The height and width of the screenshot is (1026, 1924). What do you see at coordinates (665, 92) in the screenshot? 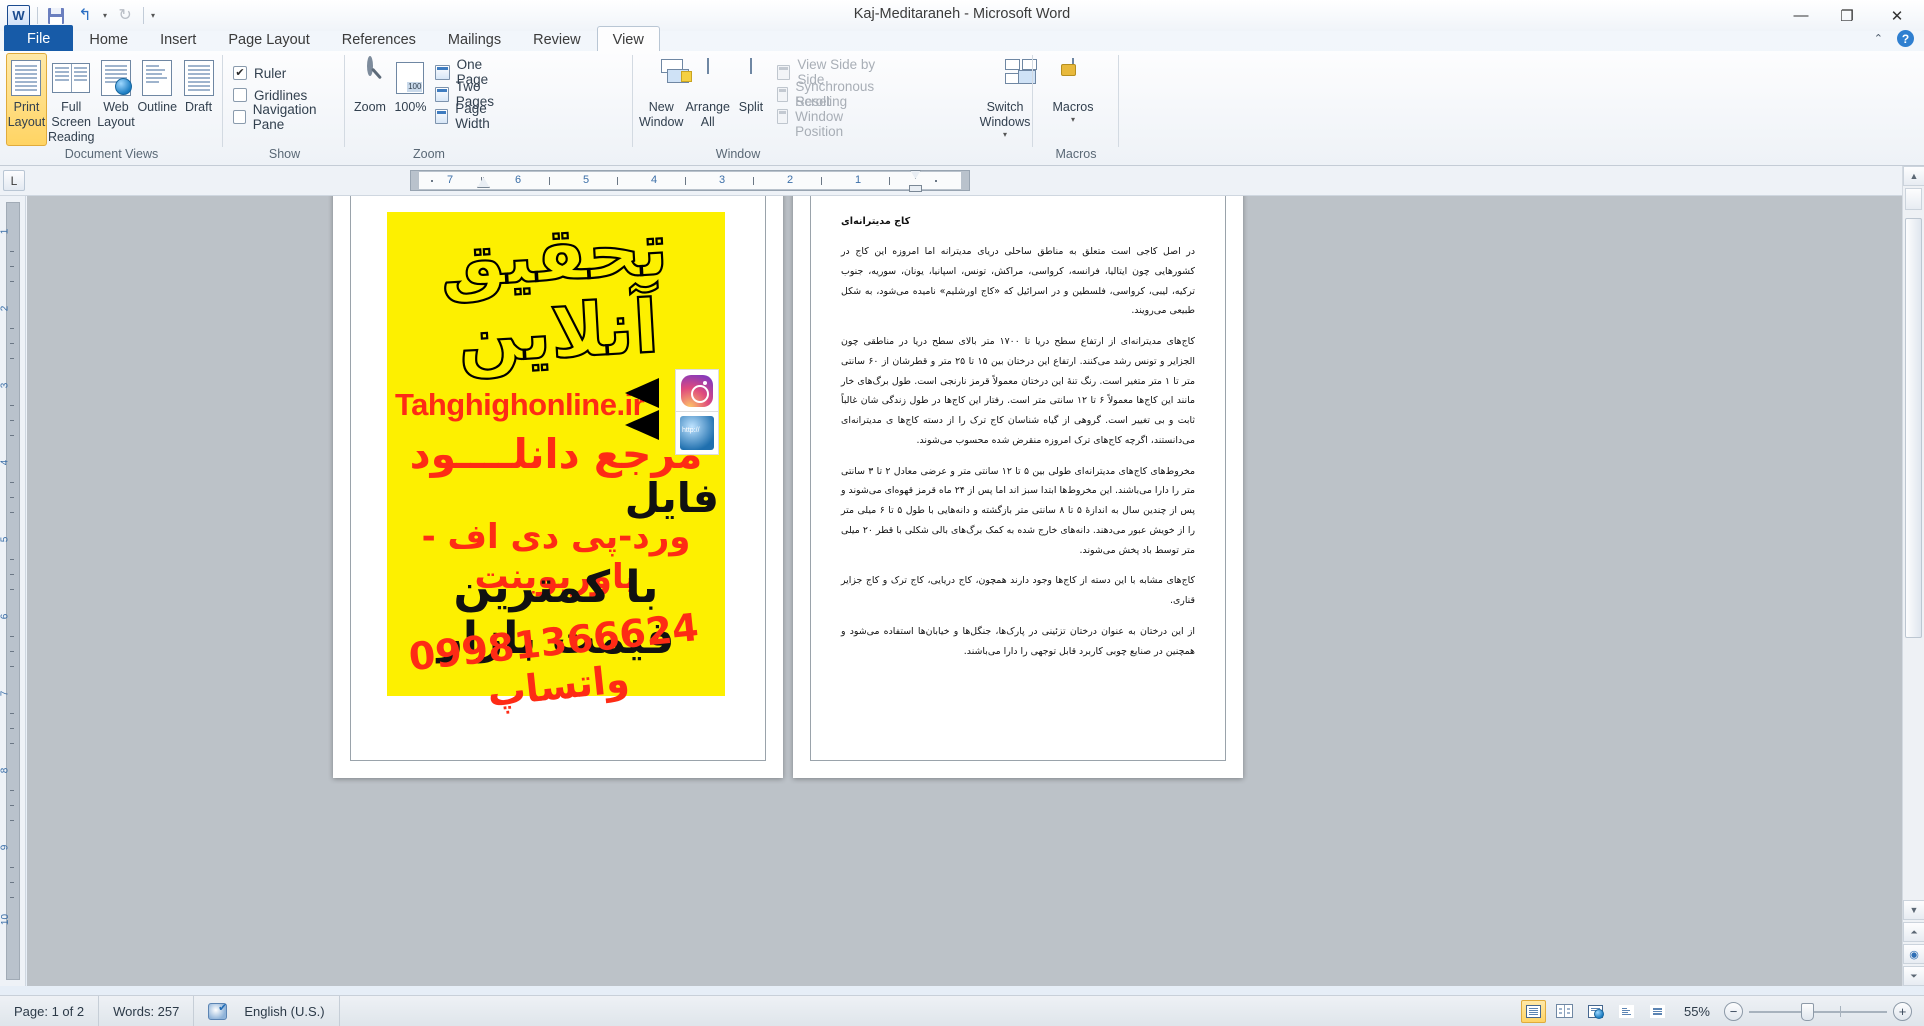
I see `new-window-button: New Window` at bounding box center [665, 92].